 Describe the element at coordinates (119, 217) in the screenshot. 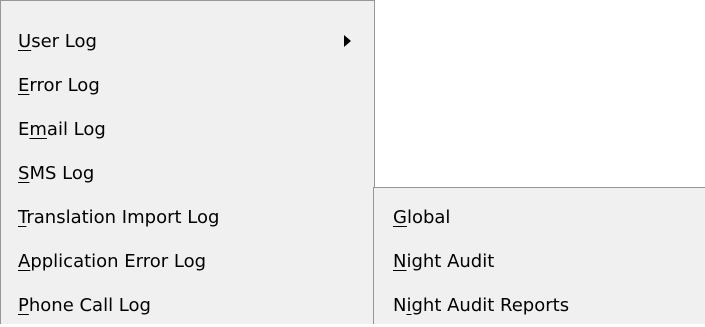

I see `menu-item-label: Translation Import Log` at that location.